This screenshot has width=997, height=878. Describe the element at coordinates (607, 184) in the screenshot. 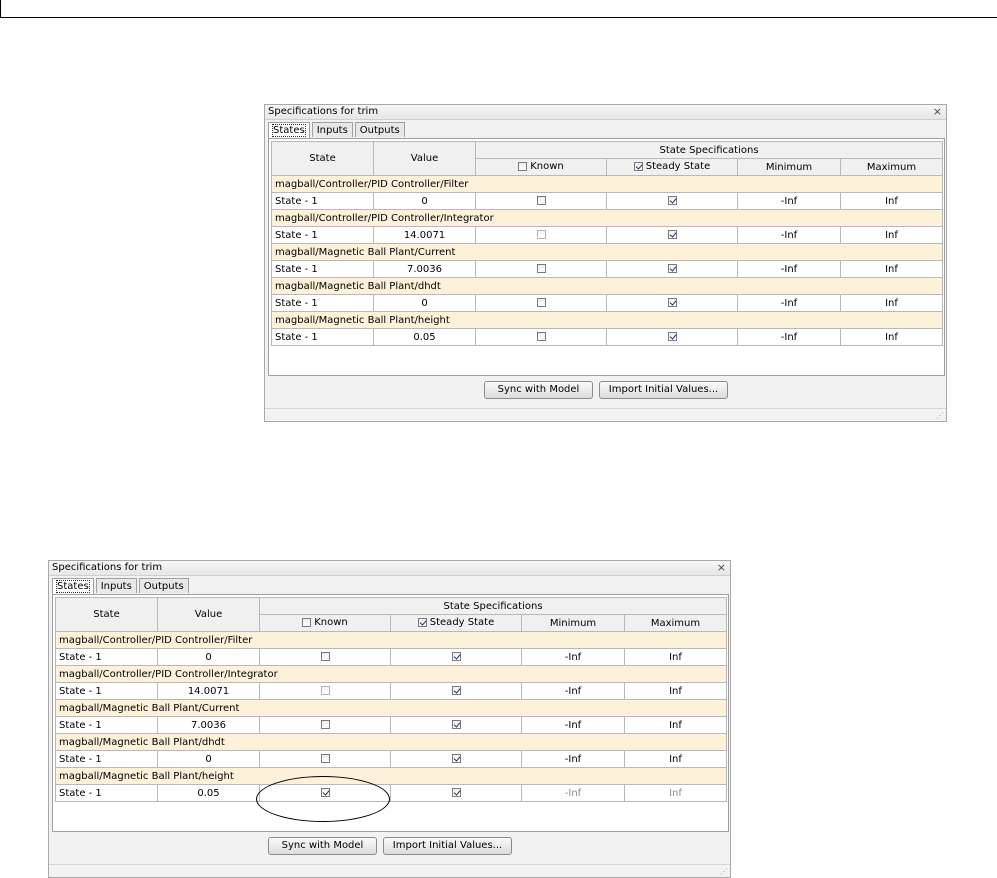

I see `block-path-row: magball/Controller/PID Controller/Filter` at that location.